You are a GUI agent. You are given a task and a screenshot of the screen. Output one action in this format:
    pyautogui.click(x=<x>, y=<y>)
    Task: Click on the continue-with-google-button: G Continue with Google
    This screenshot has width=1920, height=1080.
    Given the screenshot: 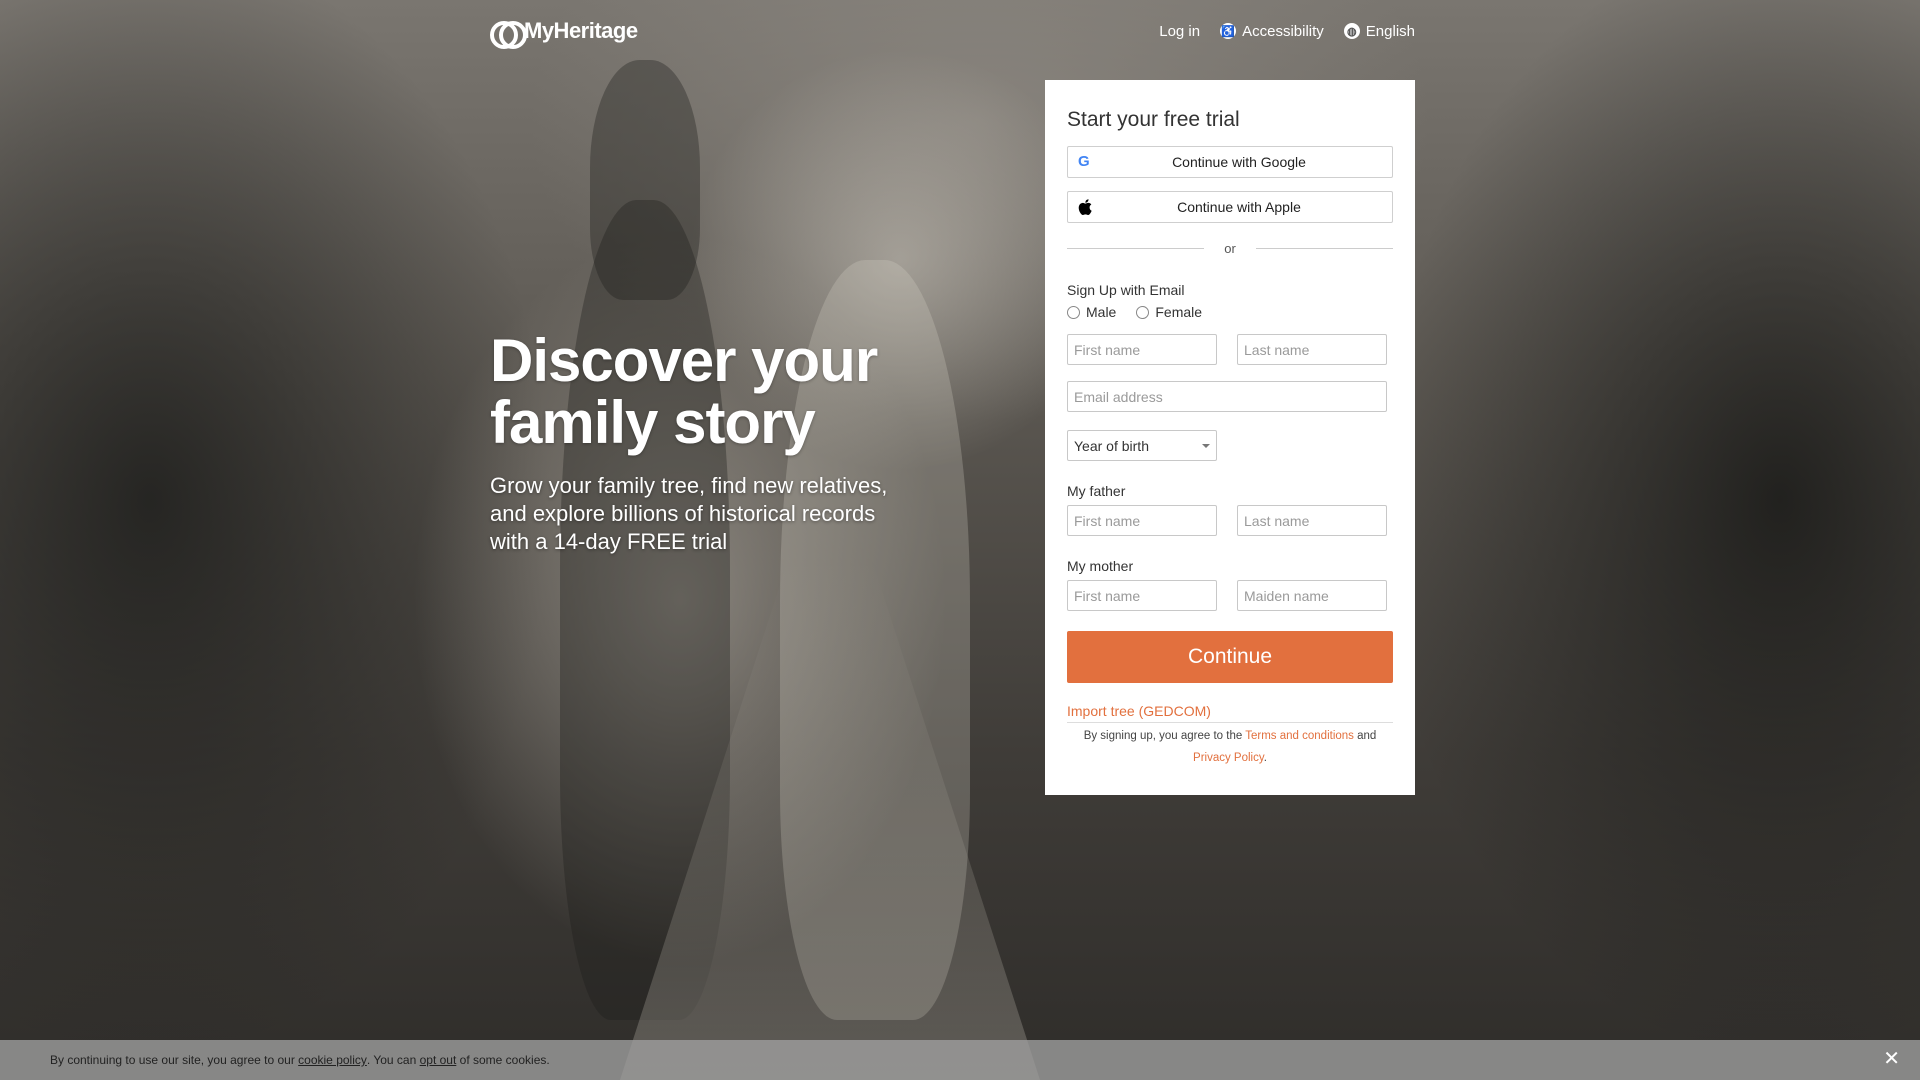 What is the action you would take?
    pyautogui.click(x=1230, y=162)
    